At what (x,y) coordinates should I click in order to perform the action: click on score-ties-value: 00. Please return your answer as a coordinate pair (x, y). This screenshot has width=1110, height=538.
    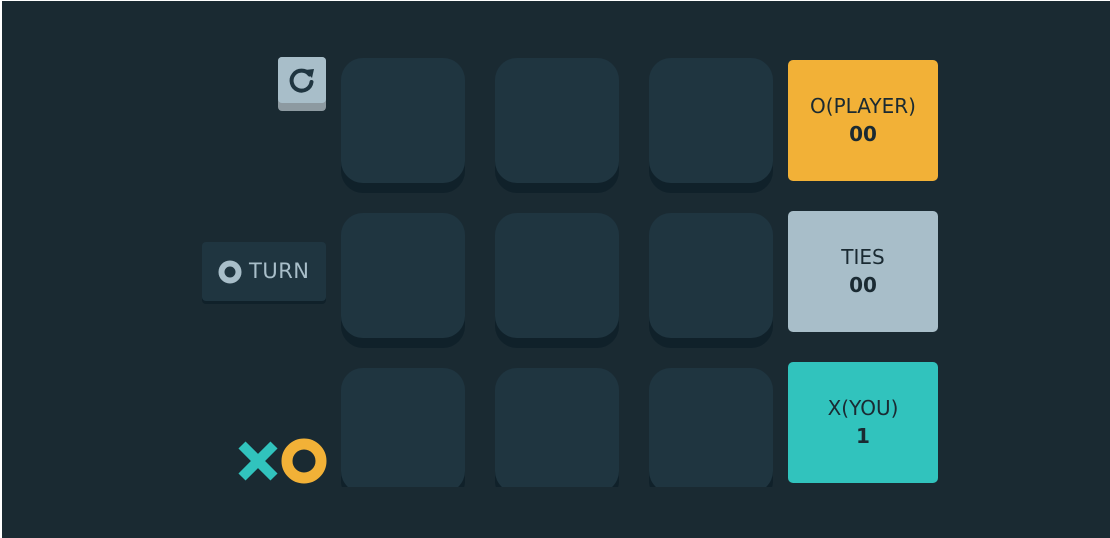
    Looking at the image, I should click on (863, 285).